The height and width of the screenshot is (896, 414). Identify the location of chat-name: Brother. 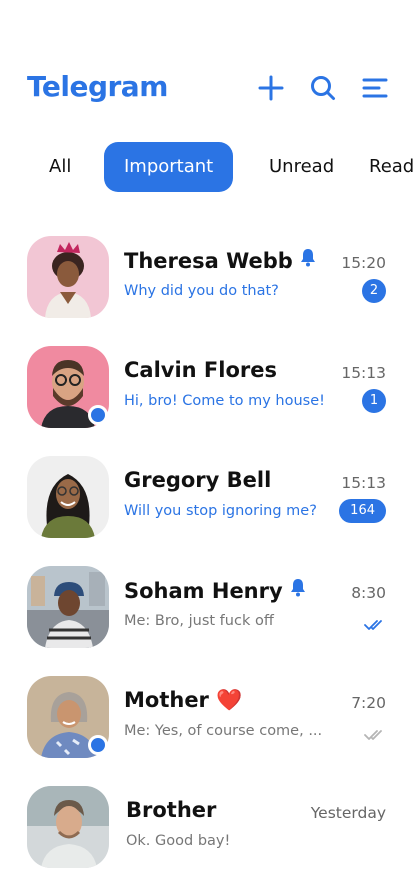
(171, 810).